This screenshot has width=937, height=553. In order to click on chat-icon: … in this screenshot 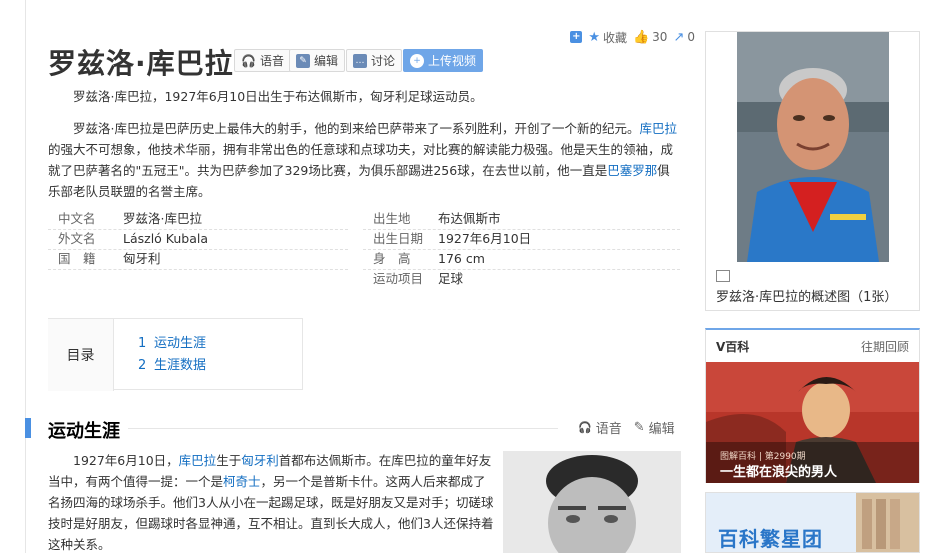, I will do `click(360, 60)`.